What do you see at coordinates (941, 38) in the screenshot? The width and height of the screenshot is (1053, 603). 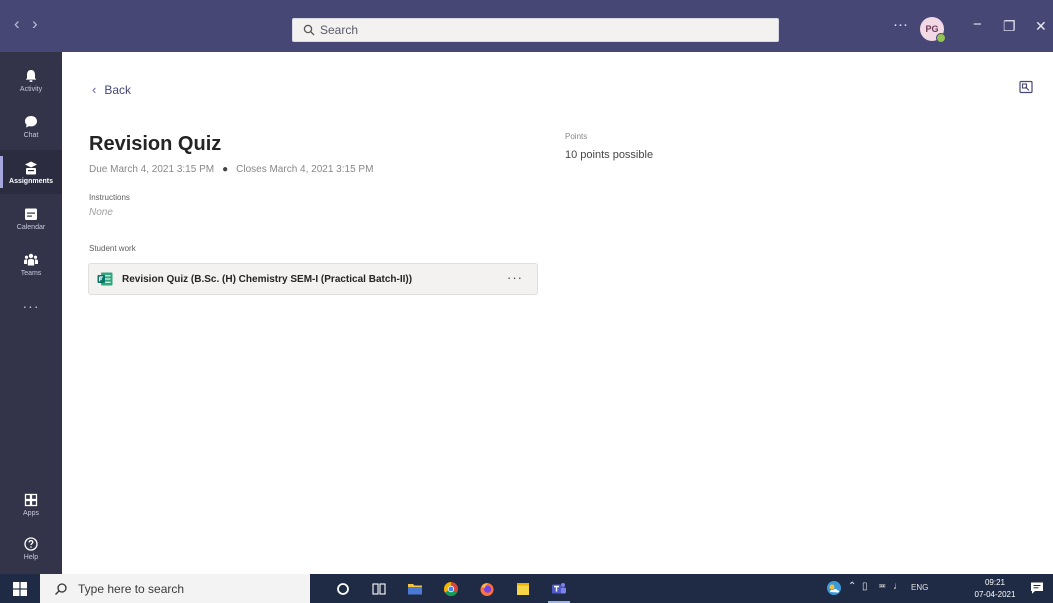 I see `presence-indicator` at bounding box center [941, 38].